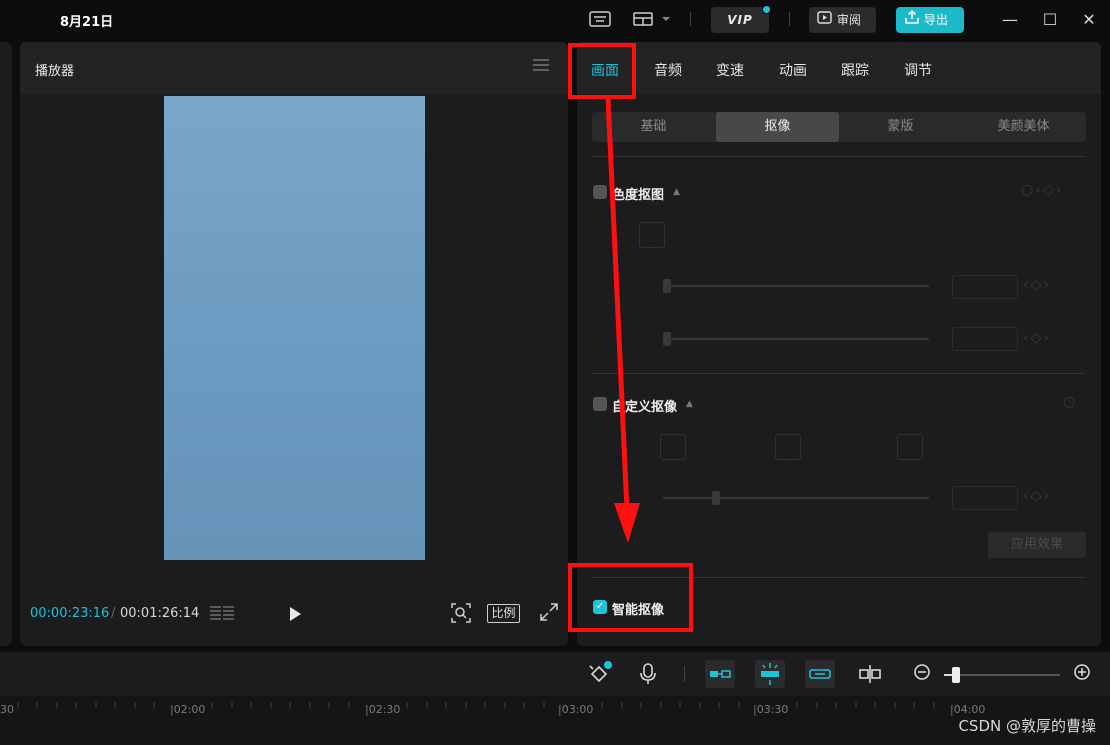 The image size is (1110, 745). What do you see at coordinates (223, 614) in the screenshot?
I see `waveform-grid-icon` at bounding box center [223, 614].